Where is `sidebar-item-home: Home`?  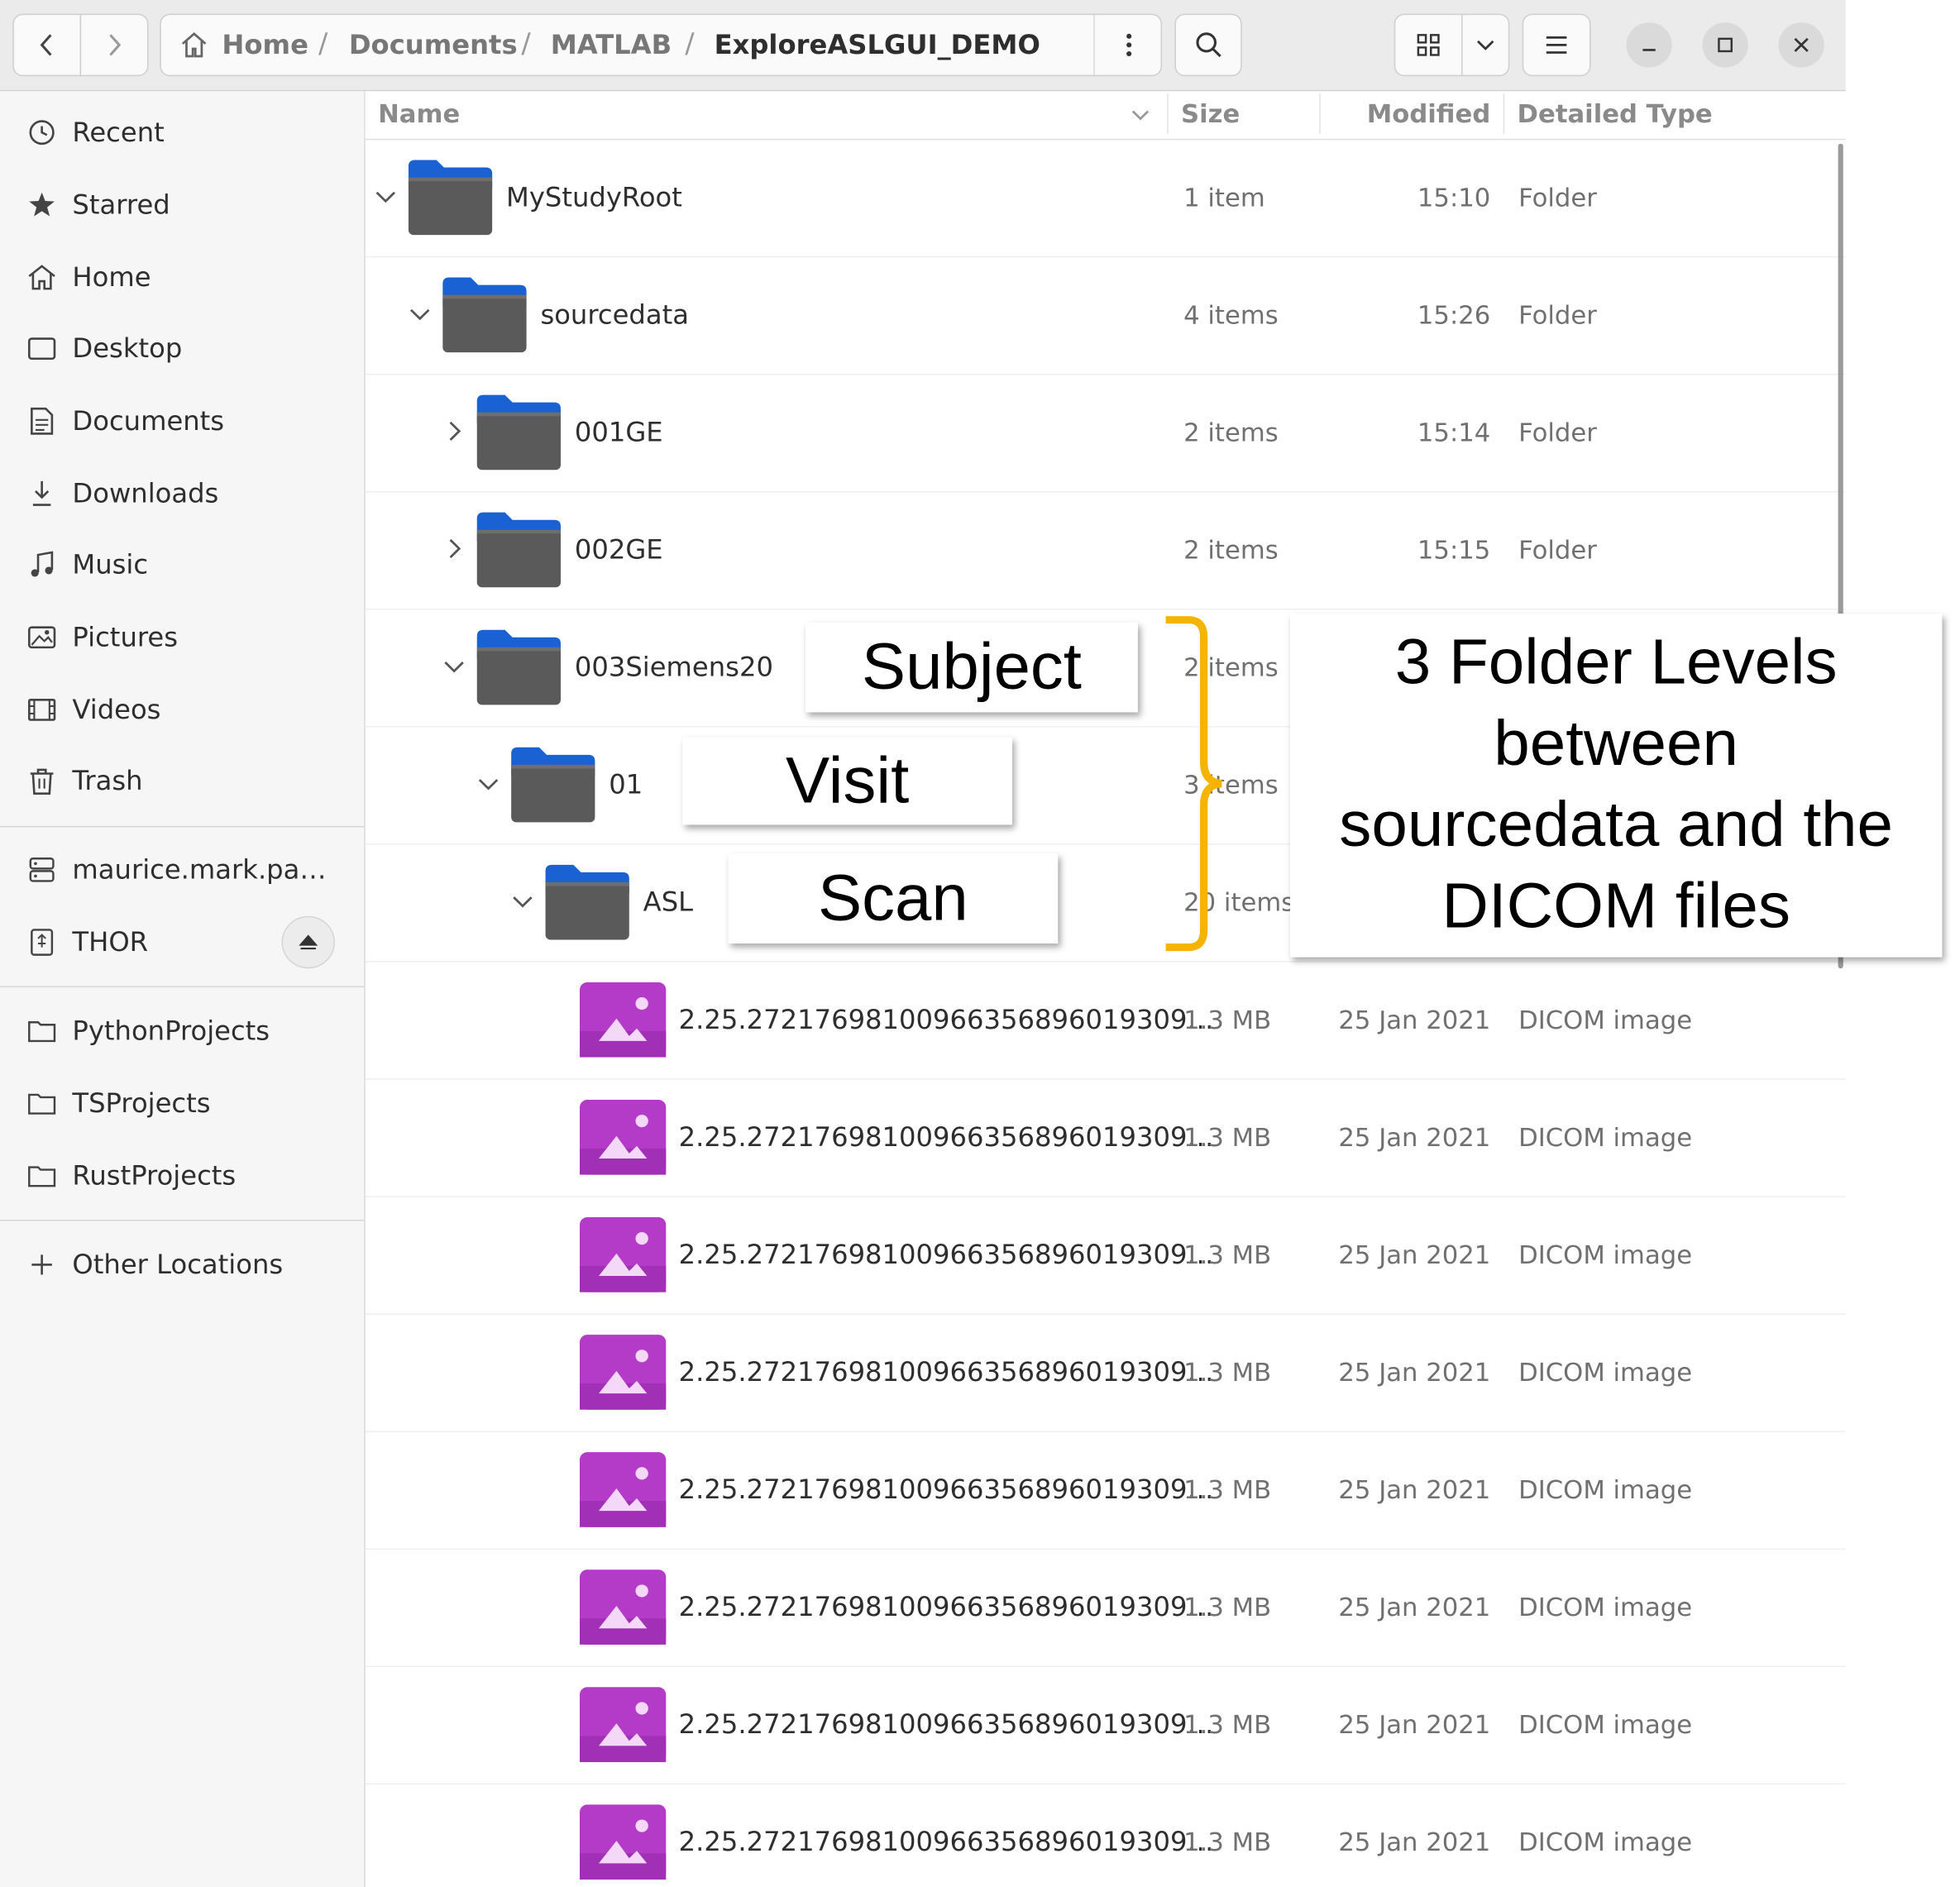 sidebar-item-home: Home is located at coordinates (182, 277).